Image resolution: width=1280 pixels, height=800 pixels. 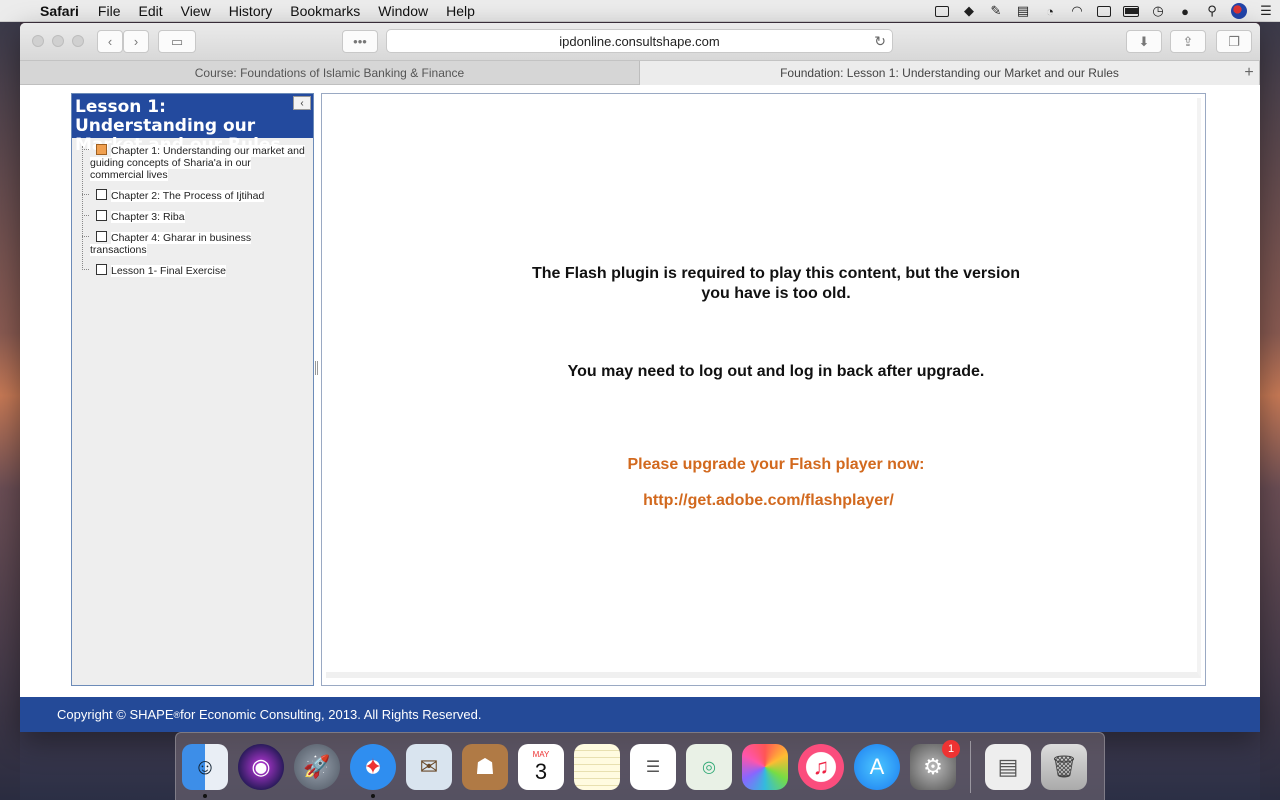 What do you see at coordinates (821, 766) in the screenshot?
I see `itunes-icon: ♫` at bounding box center [821, 766].